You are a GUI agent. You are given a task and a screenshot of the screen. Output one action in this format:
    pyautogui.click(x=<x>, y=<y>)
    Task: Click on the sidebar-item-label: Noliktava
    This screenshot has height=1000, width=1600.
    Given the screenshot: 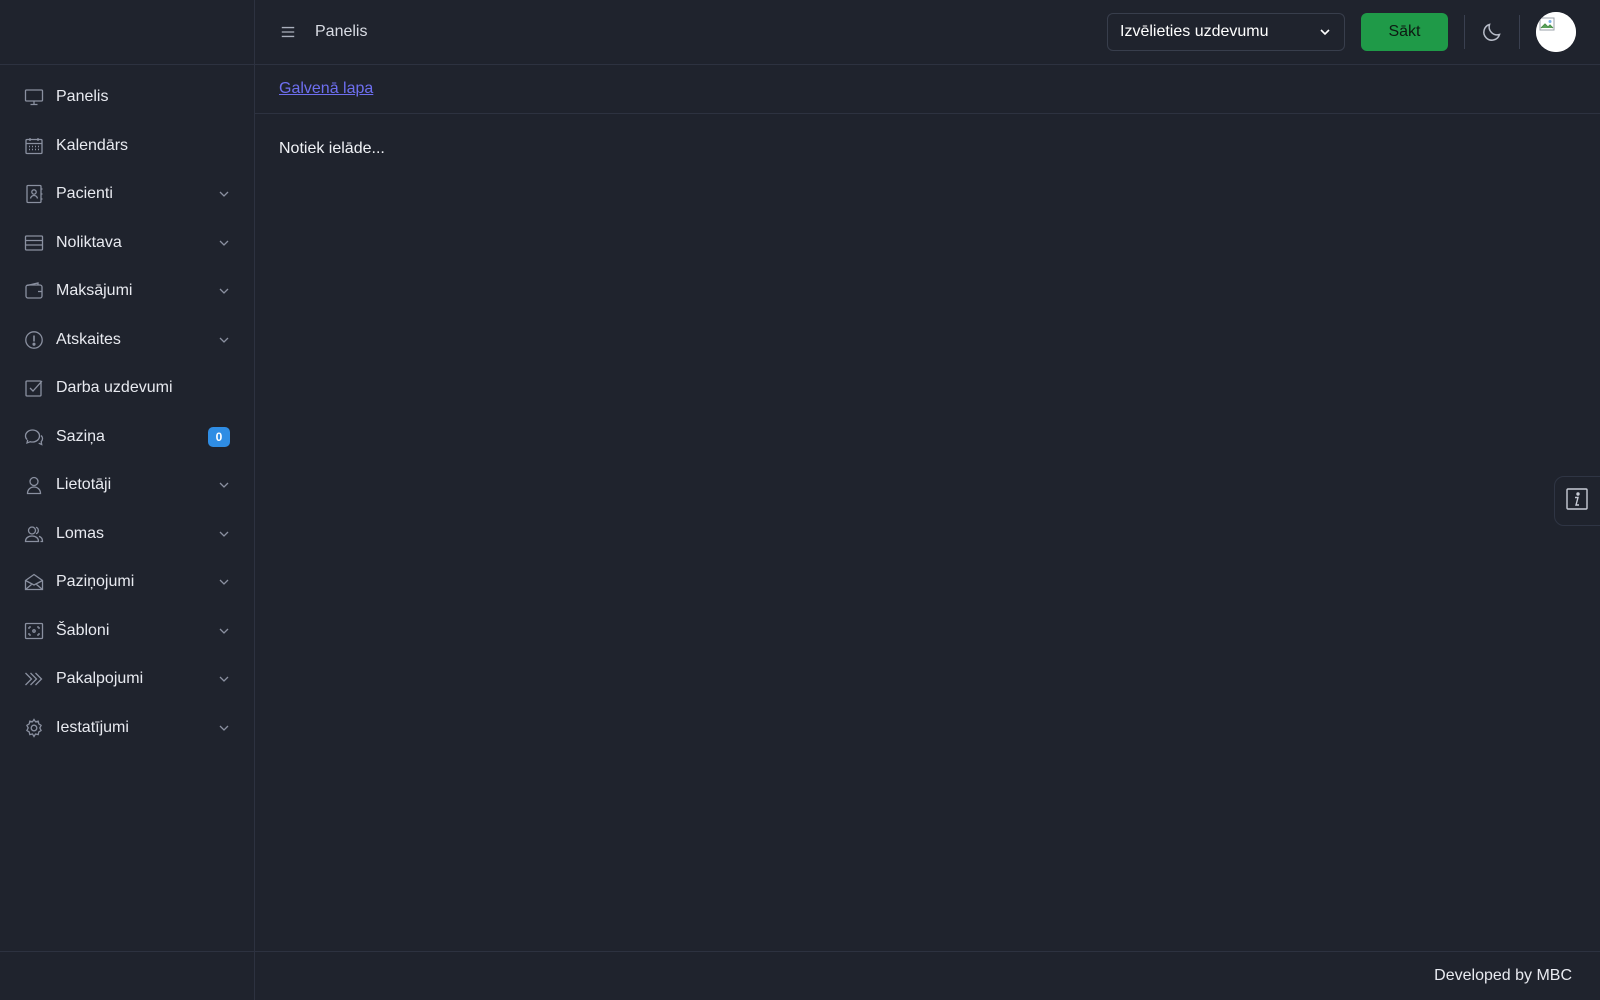 What is the action you would take?
    pyautogui.click(x=89, y=242)
    